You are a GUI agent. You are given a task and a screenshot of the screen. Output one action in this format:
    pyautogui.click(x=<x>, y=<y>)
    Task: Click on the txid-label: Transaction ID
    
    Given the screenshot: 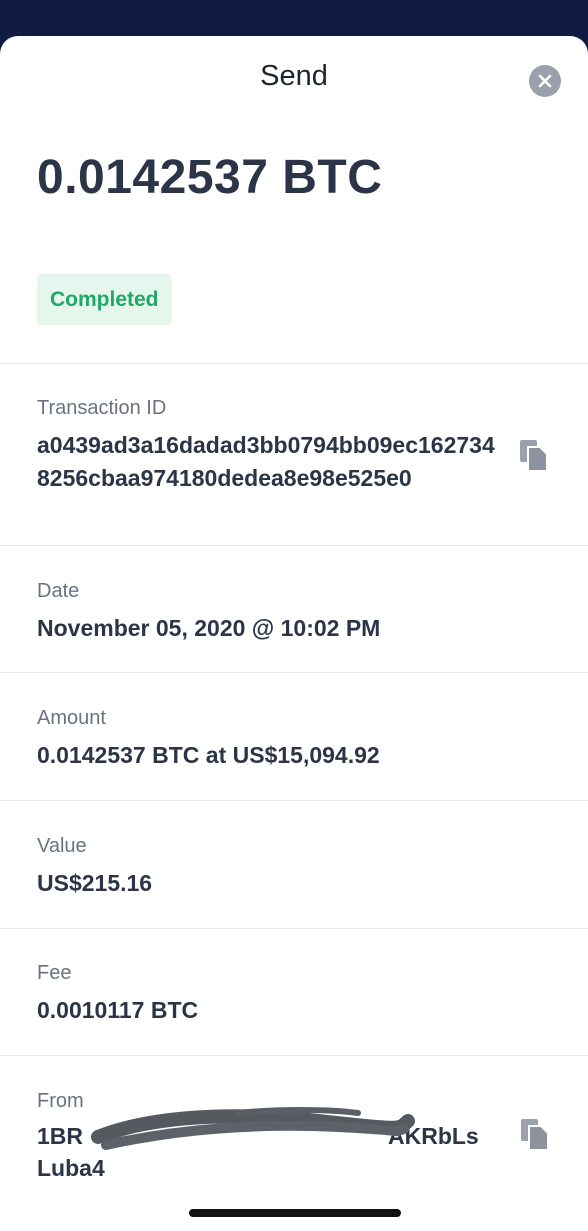 What is the action you would take?
    pyautogui.click(x=102, y=408)
    